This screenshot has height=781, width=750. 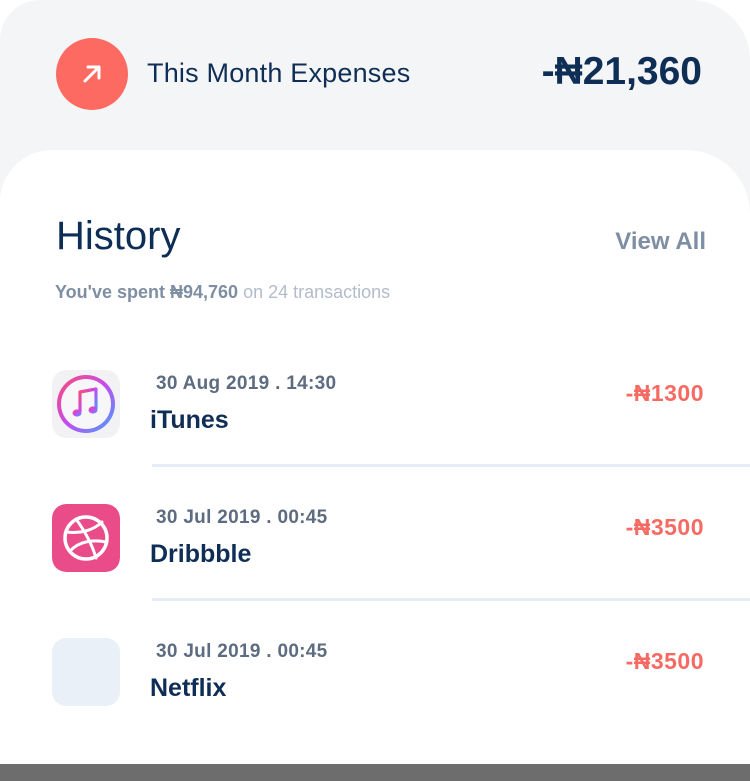 What do you see at coordinates (621, 71) in the screenshot?
I see `summary-amount: -₦21,360` at bounding box center [621, 71].